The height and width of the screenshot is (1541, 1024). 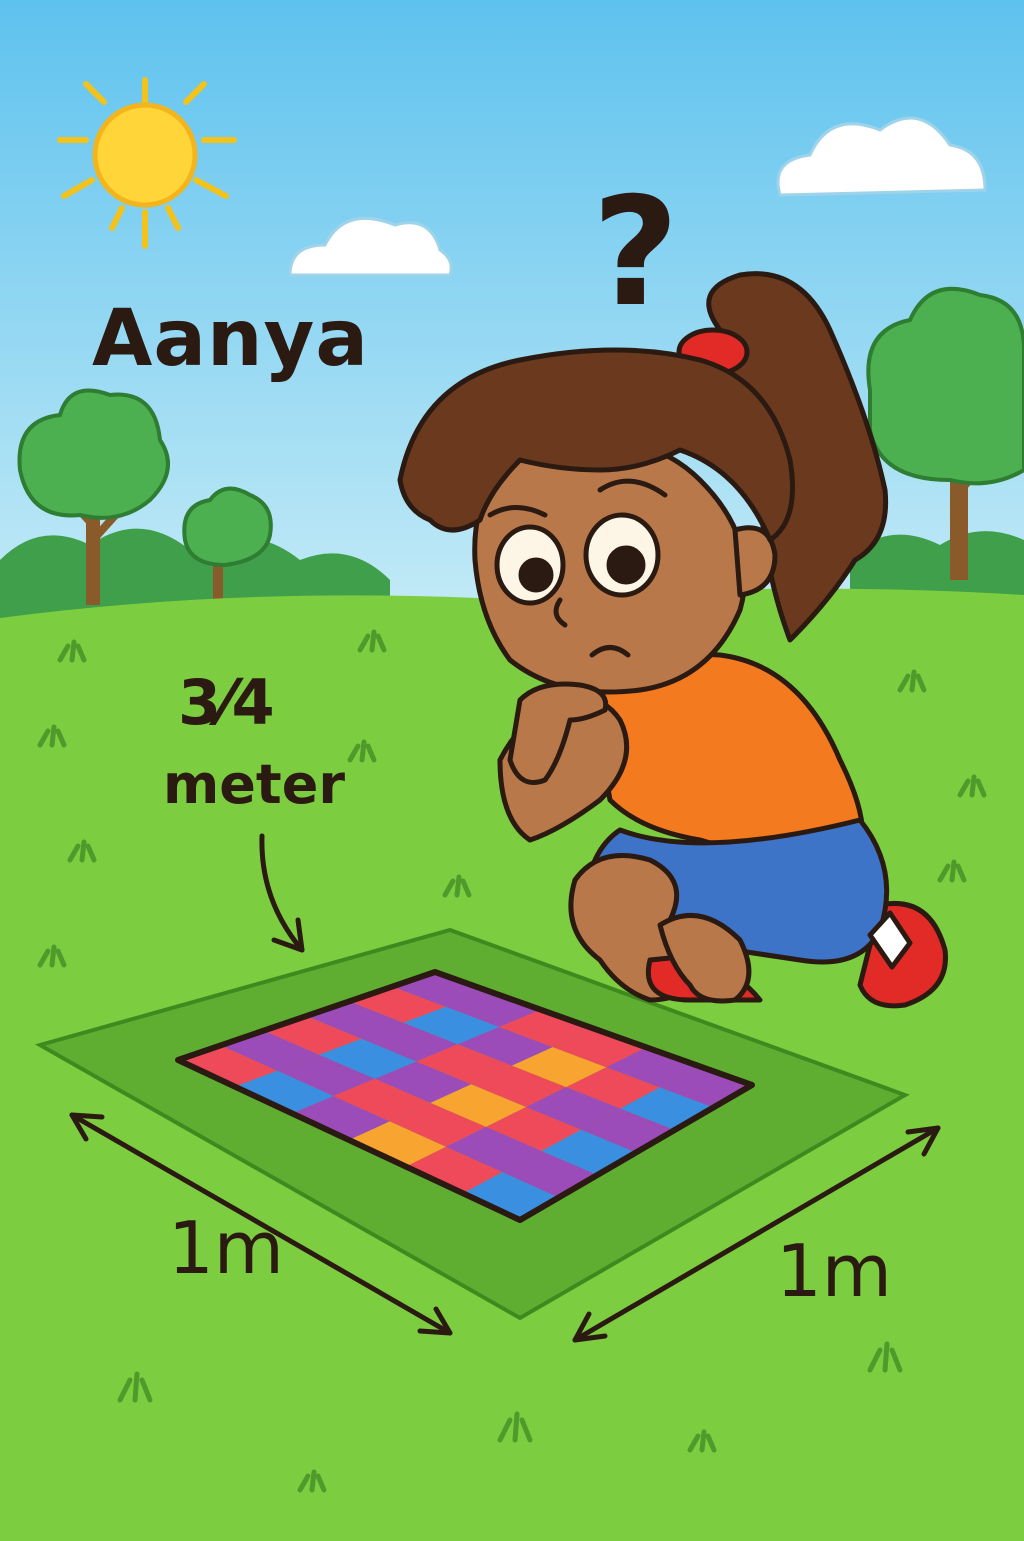 I want to click on fraction-label: 3⁄4, so click(x=226, y=702).